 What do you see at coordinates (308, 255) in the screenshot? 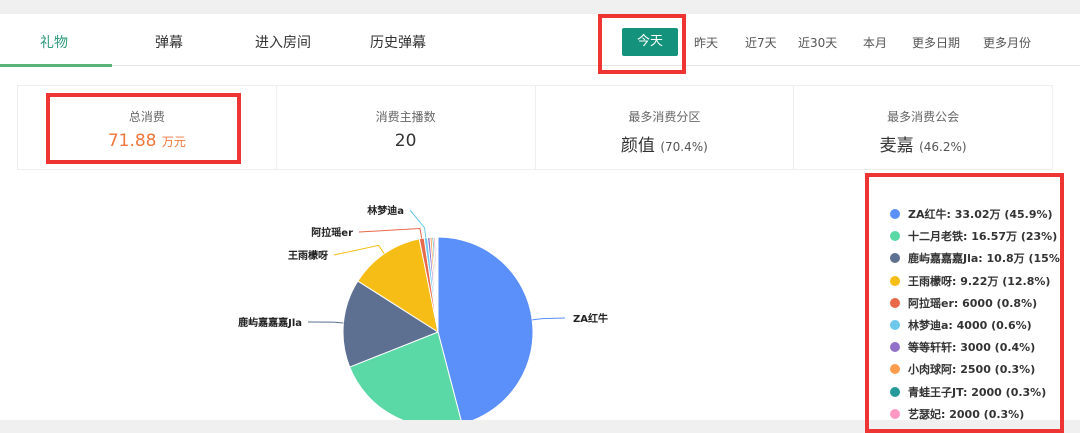
I see `slice-label: 王雨檬呀` at bounding box center [308, 255].